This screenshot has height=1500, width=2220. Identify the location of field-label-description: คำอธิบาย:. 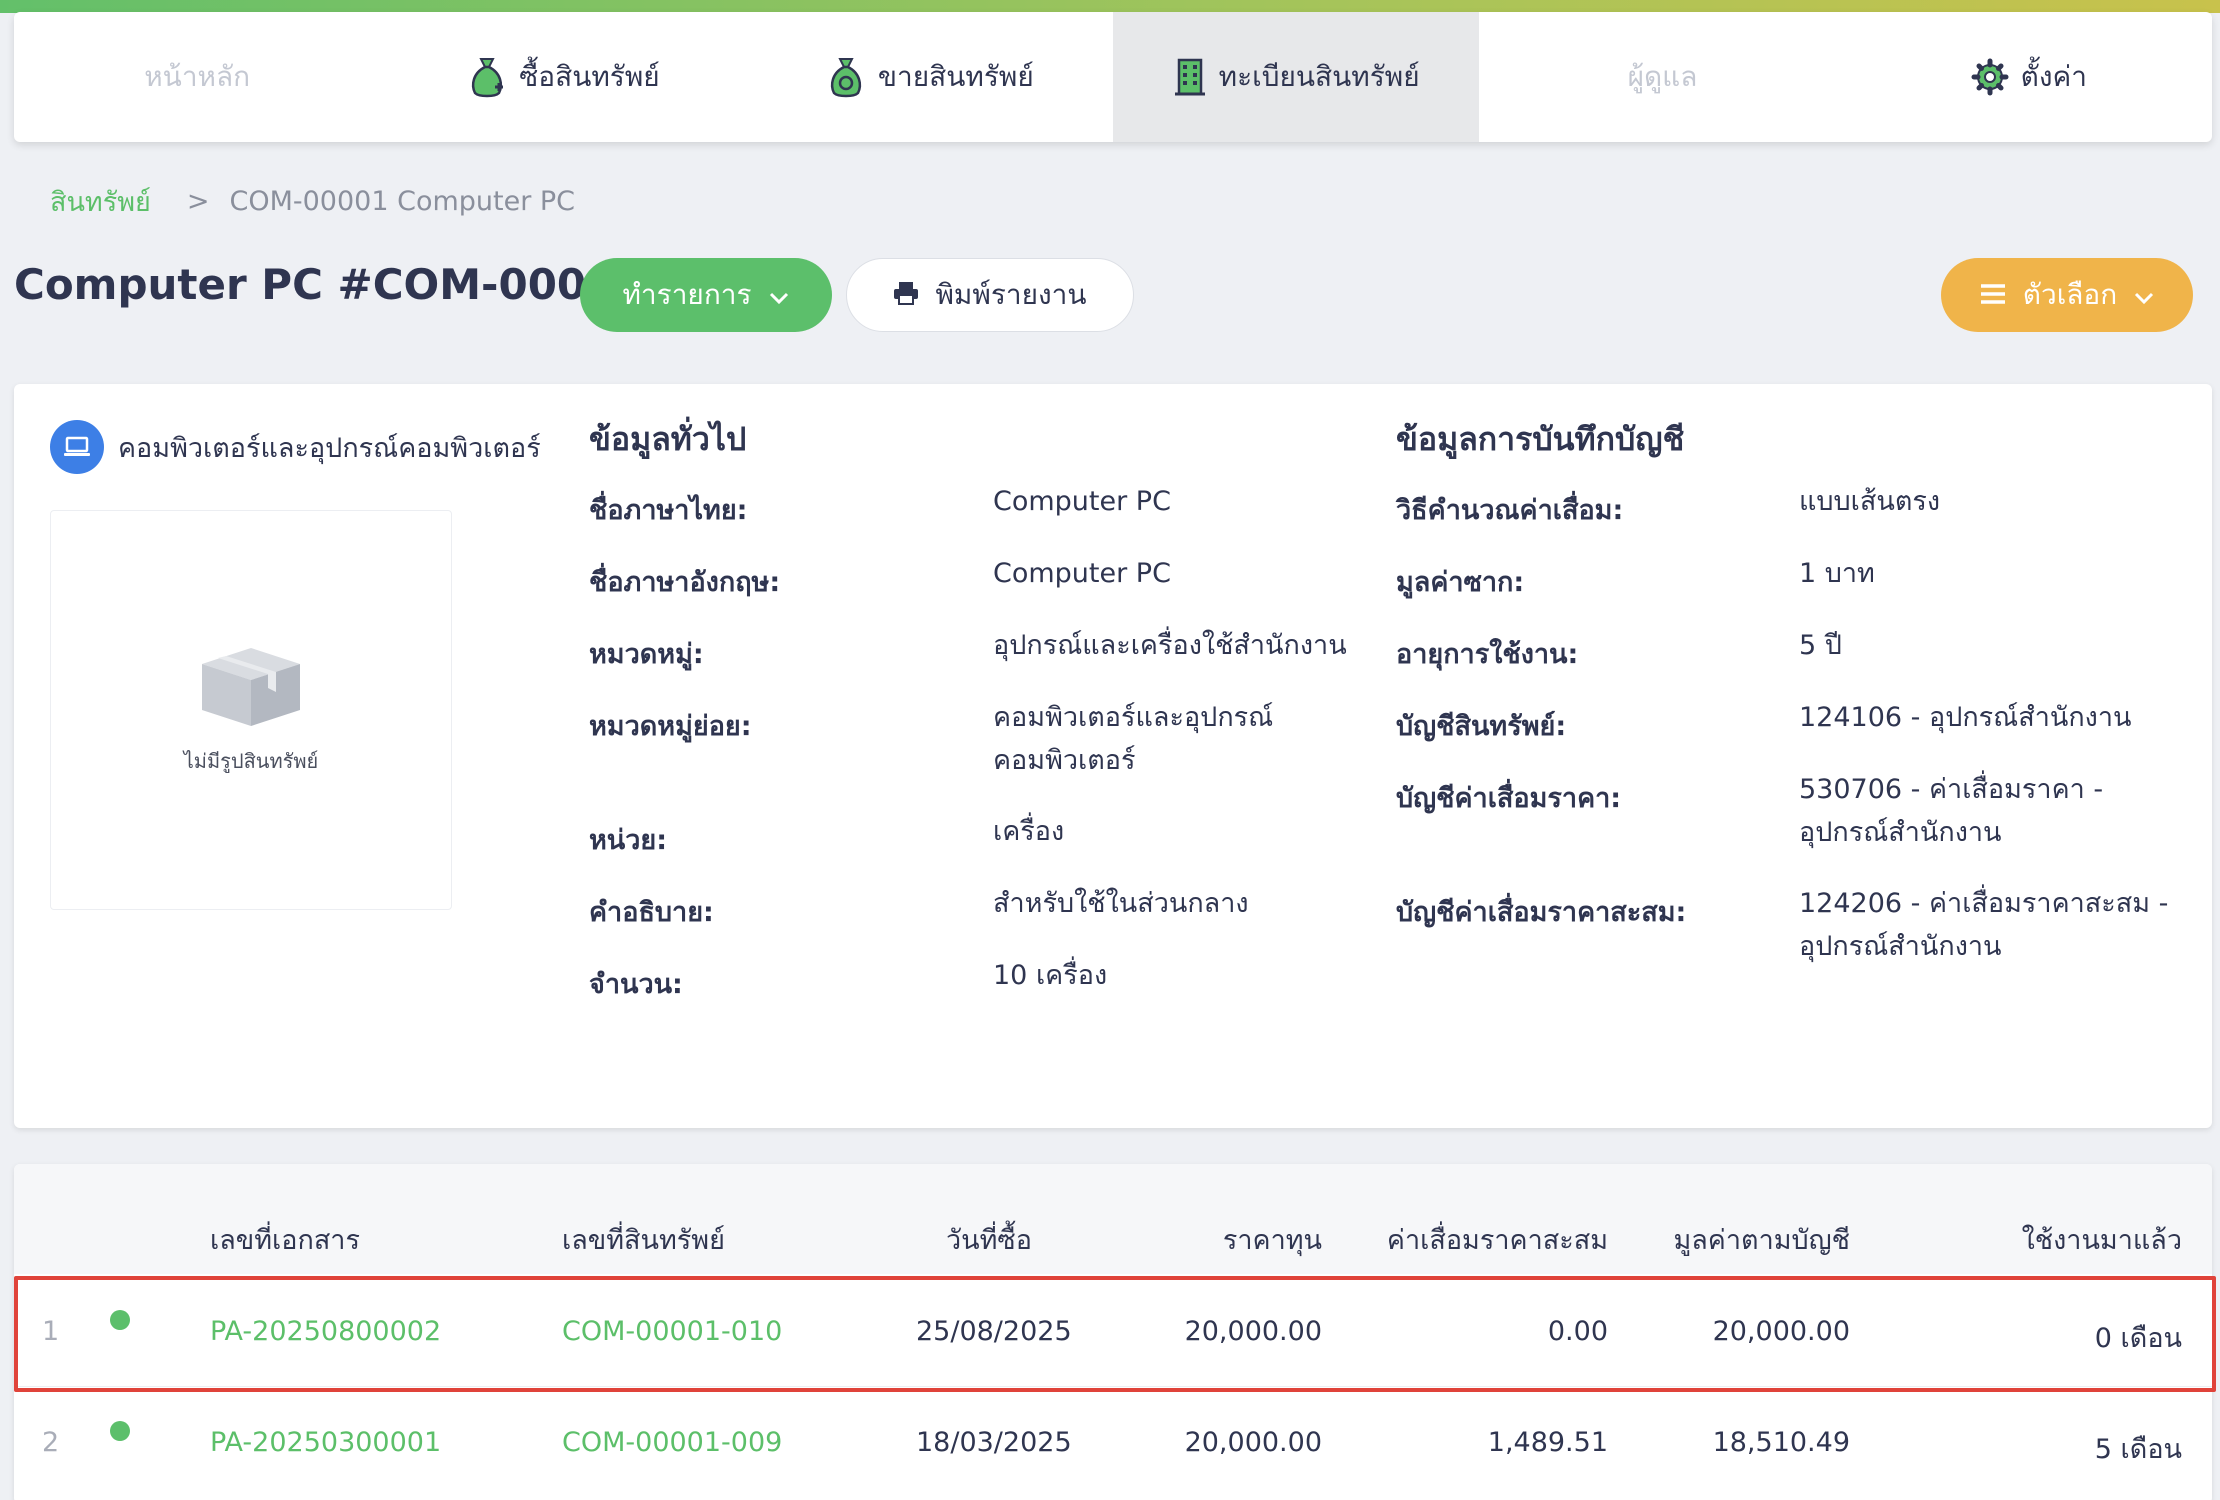
(651, 912).